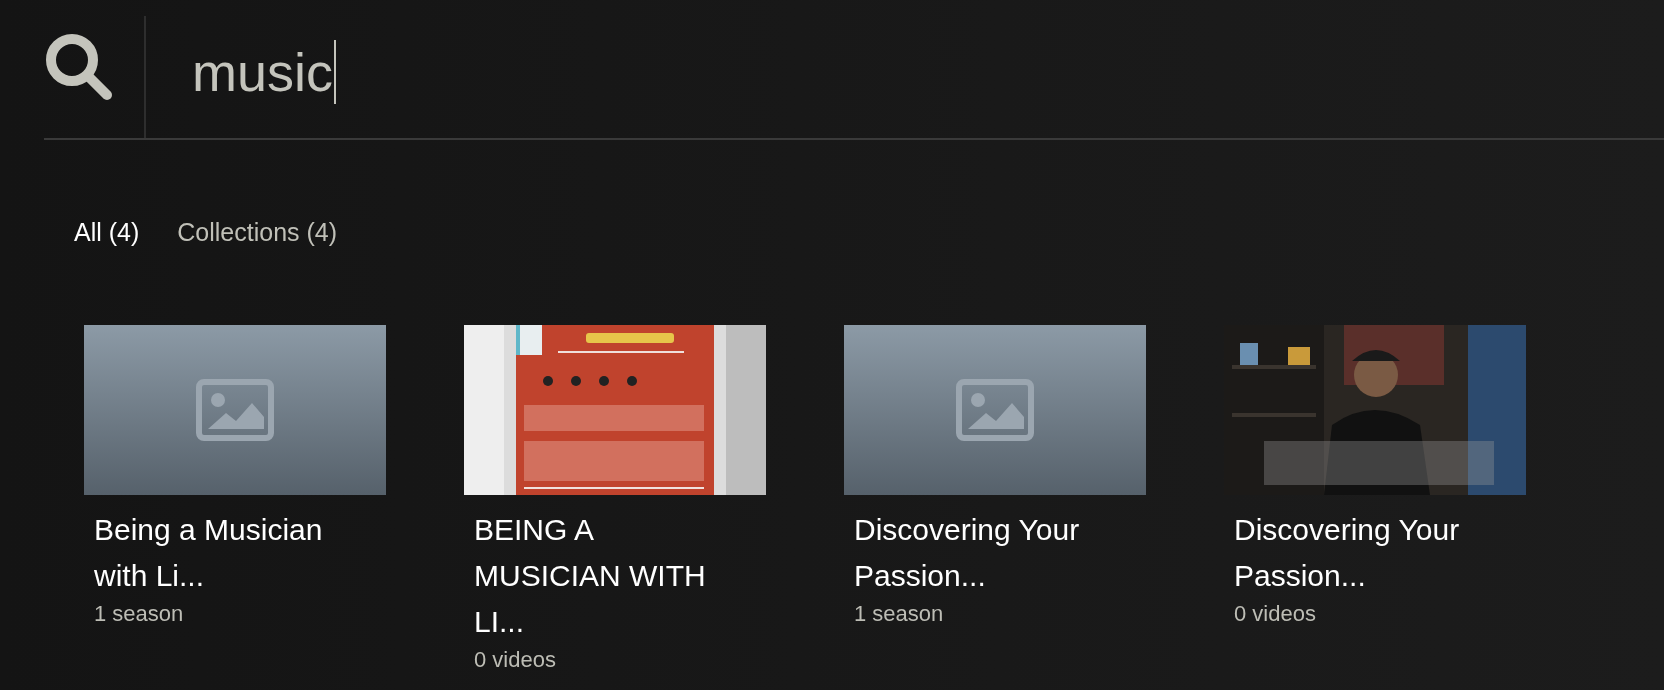 This screenshot has height=690, width=1664. What do you see at coordinates (79, 67) in the screenshot?
I see `search-icon` at bounding box center [79, 67].